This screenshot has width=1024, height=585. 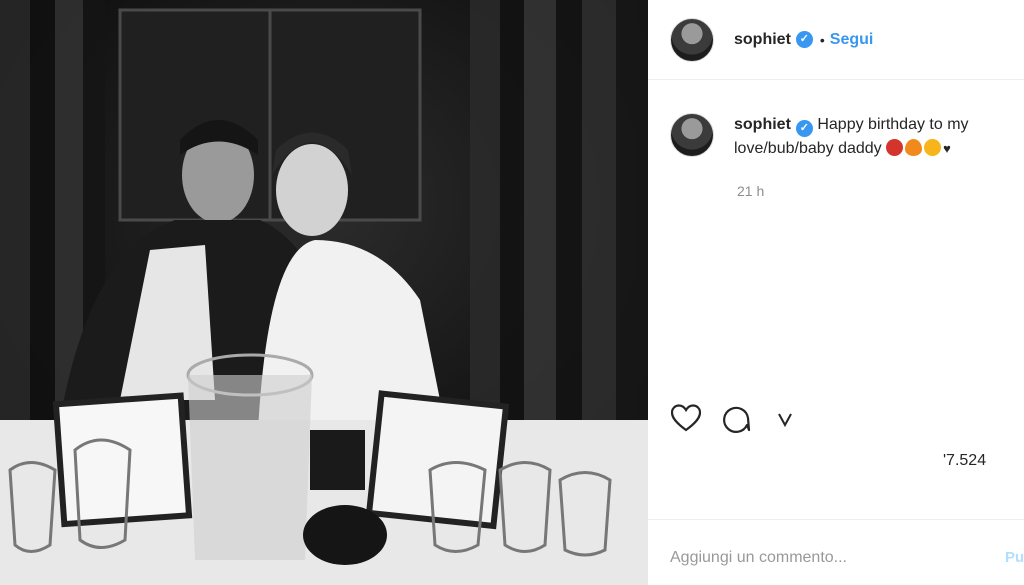 I want to click on publish-button: Pu, so click(x=1014, y=557).